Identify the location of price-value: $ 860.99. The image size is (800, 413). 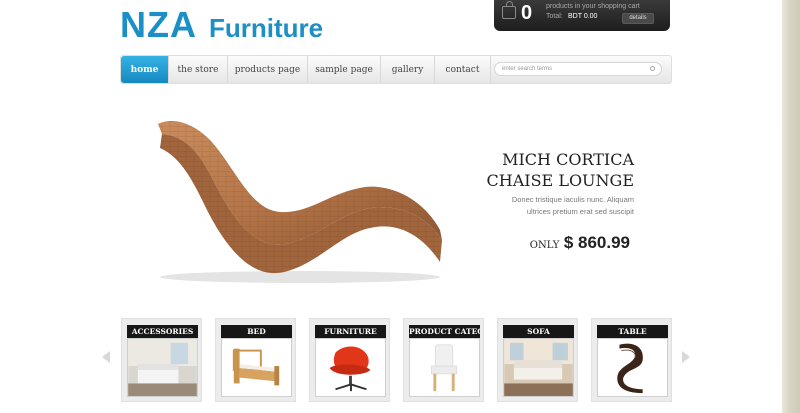
(596, 242).